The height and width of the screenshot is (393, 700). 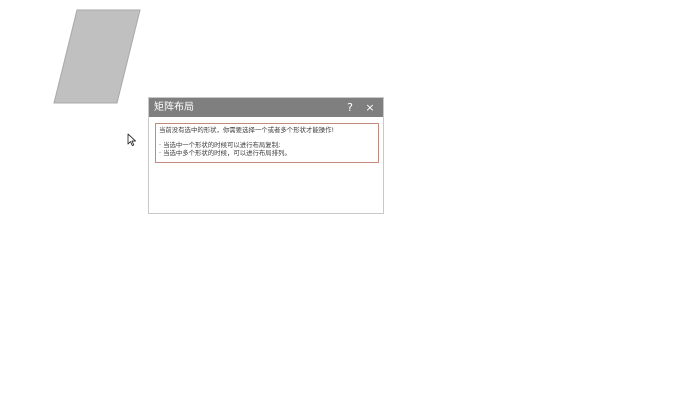 I want to click on mouse-cursor-icon, so click(x=131, y=140).